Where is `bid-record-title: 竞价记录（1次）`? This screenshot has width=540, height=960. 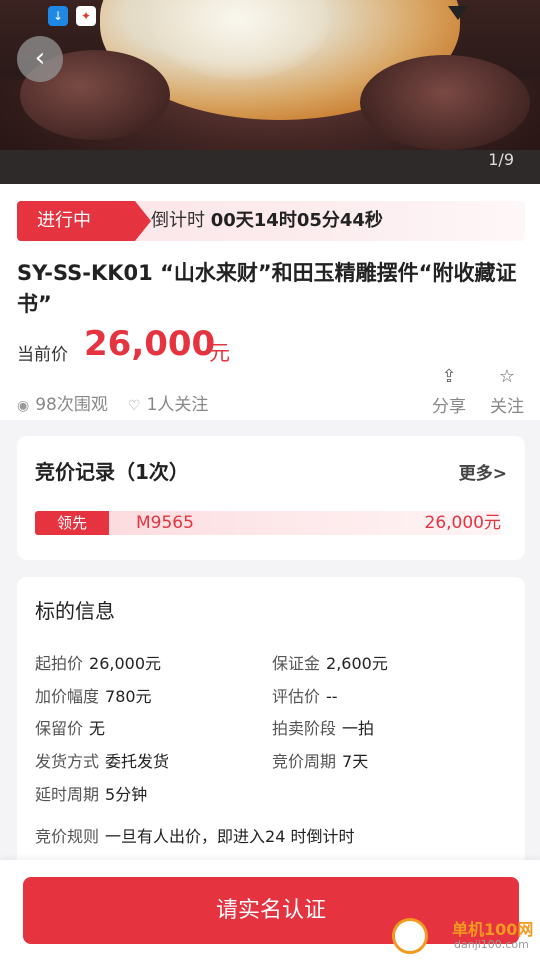 bid-record-title: 竞价记录（1次） is located at coordinates (112, 472).